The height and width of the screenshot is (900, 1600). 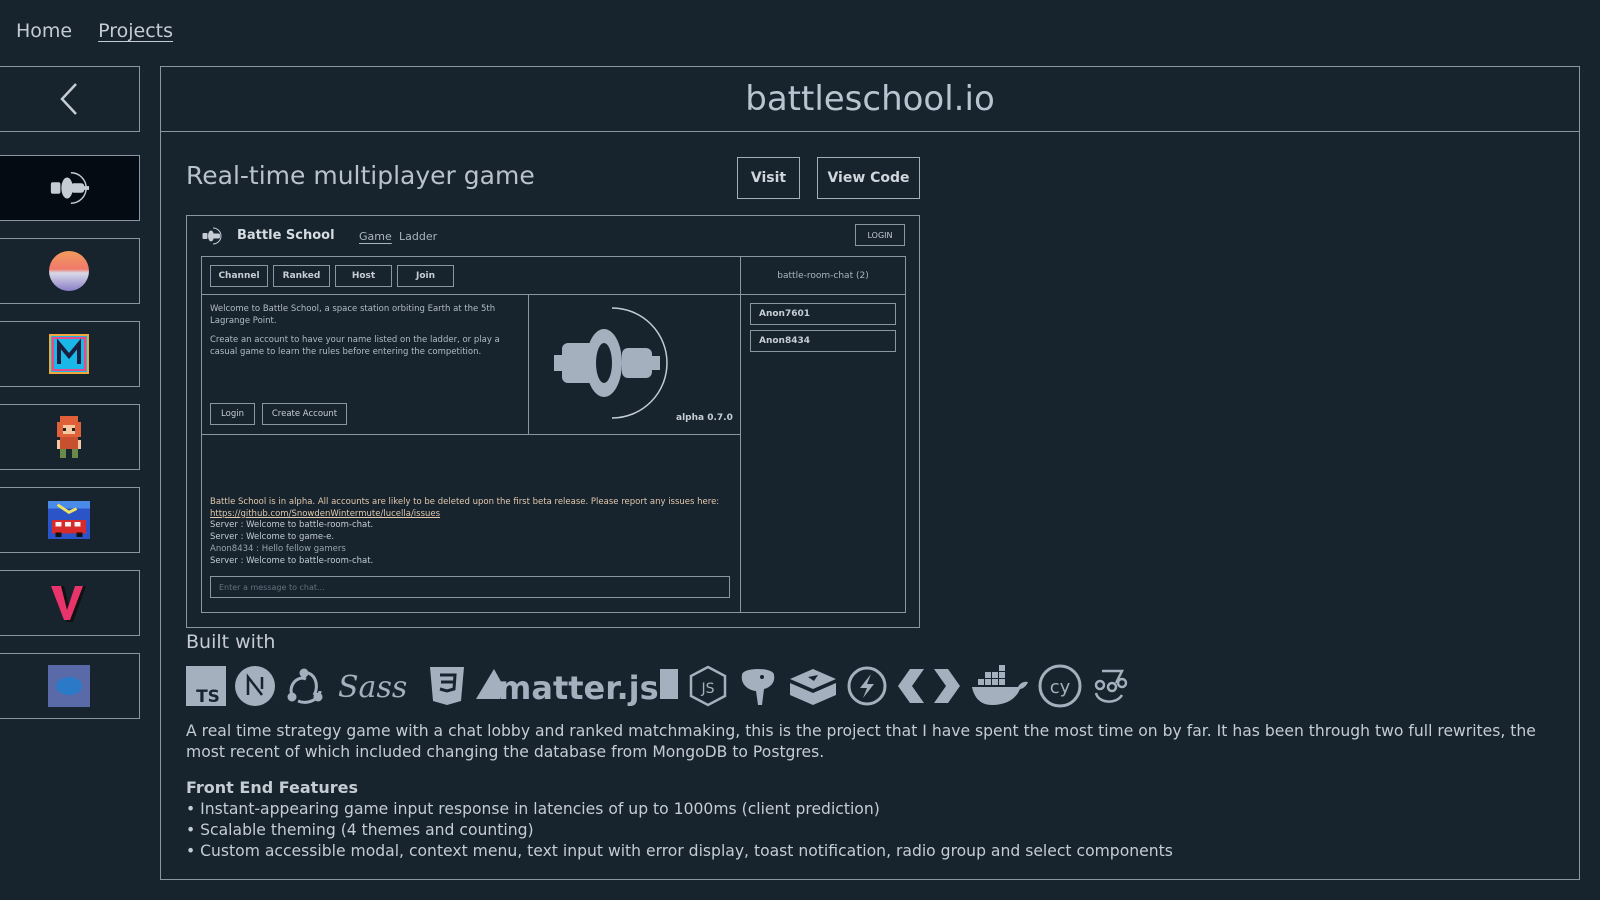 I want to click on matterjs-label: matter.js, so click(x=578, y=688).